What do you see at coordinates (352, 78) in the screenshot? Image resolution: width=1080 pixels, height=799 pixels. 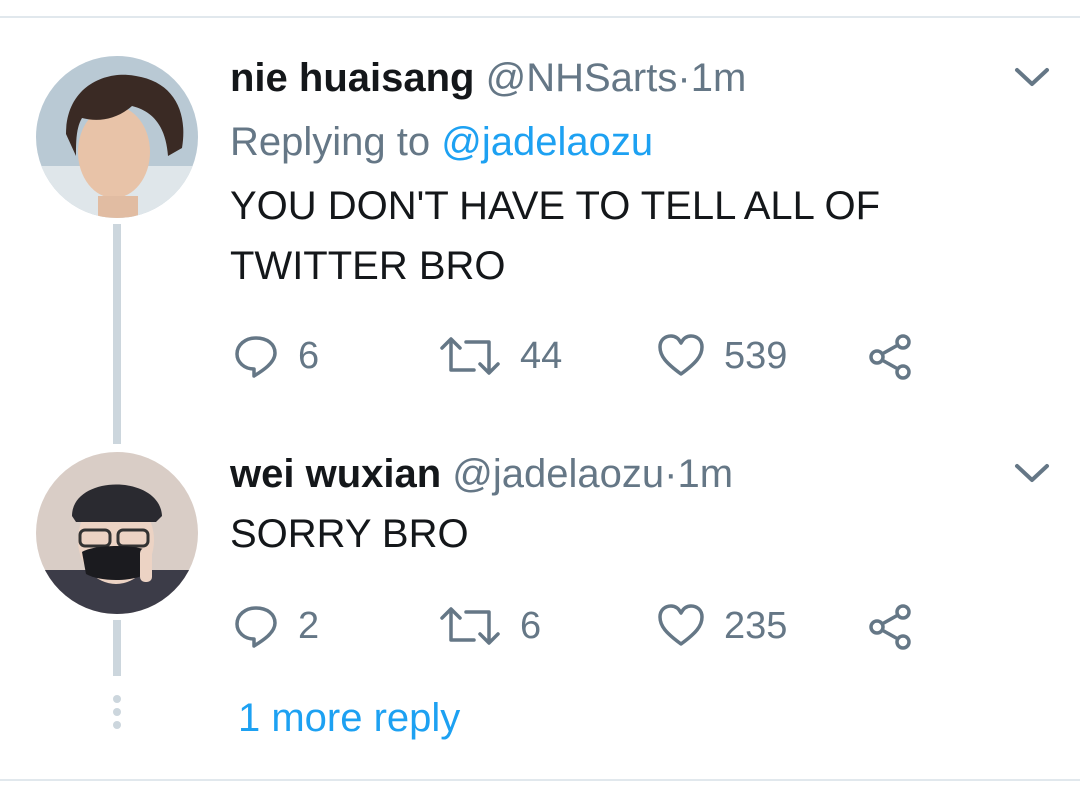 I see `display-name: nie huaisang` at bounding box center [352, 78].